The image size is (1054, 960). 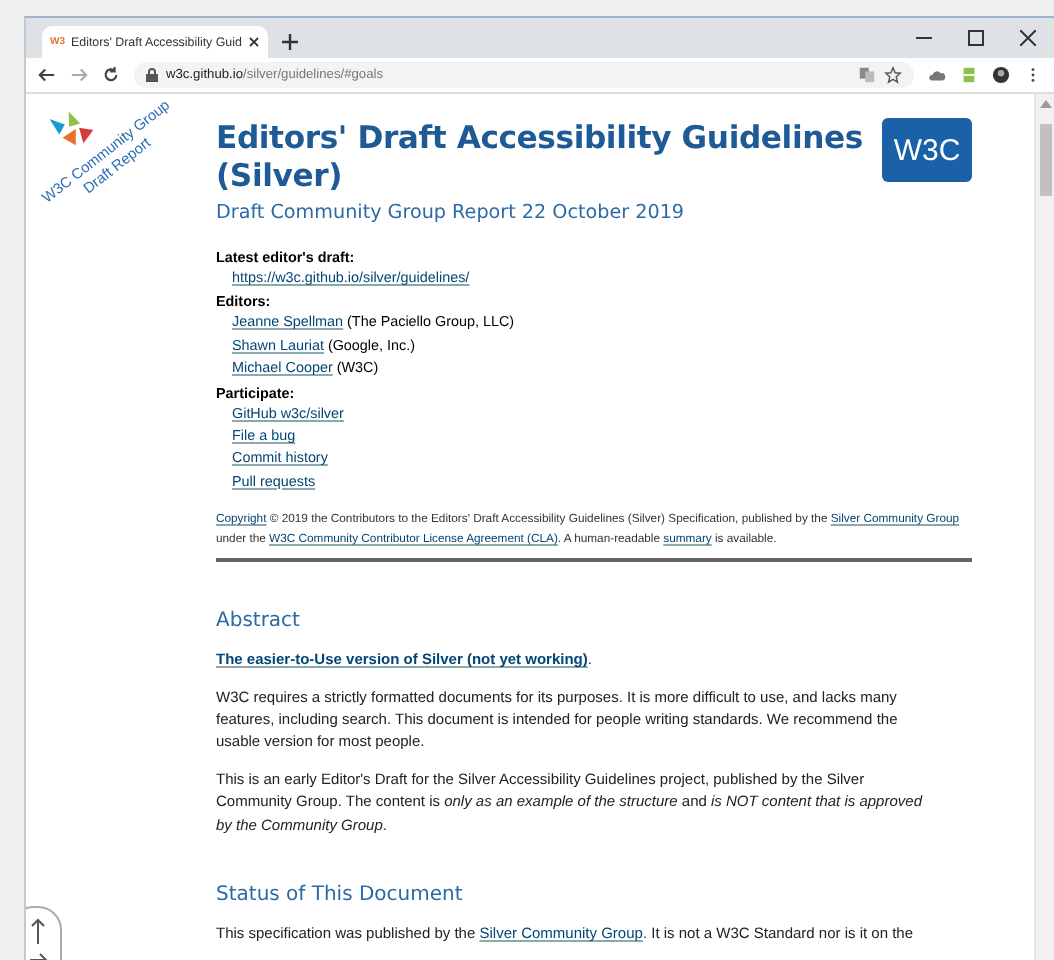 I want to click on maximize-icon, so click(x=976, y=38).